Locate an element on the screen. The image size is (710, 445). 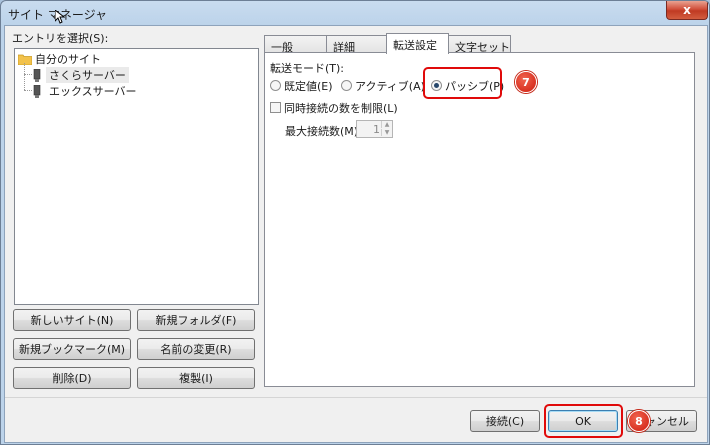
delete-button: 削除(D) is located at coordinates (72, 378).